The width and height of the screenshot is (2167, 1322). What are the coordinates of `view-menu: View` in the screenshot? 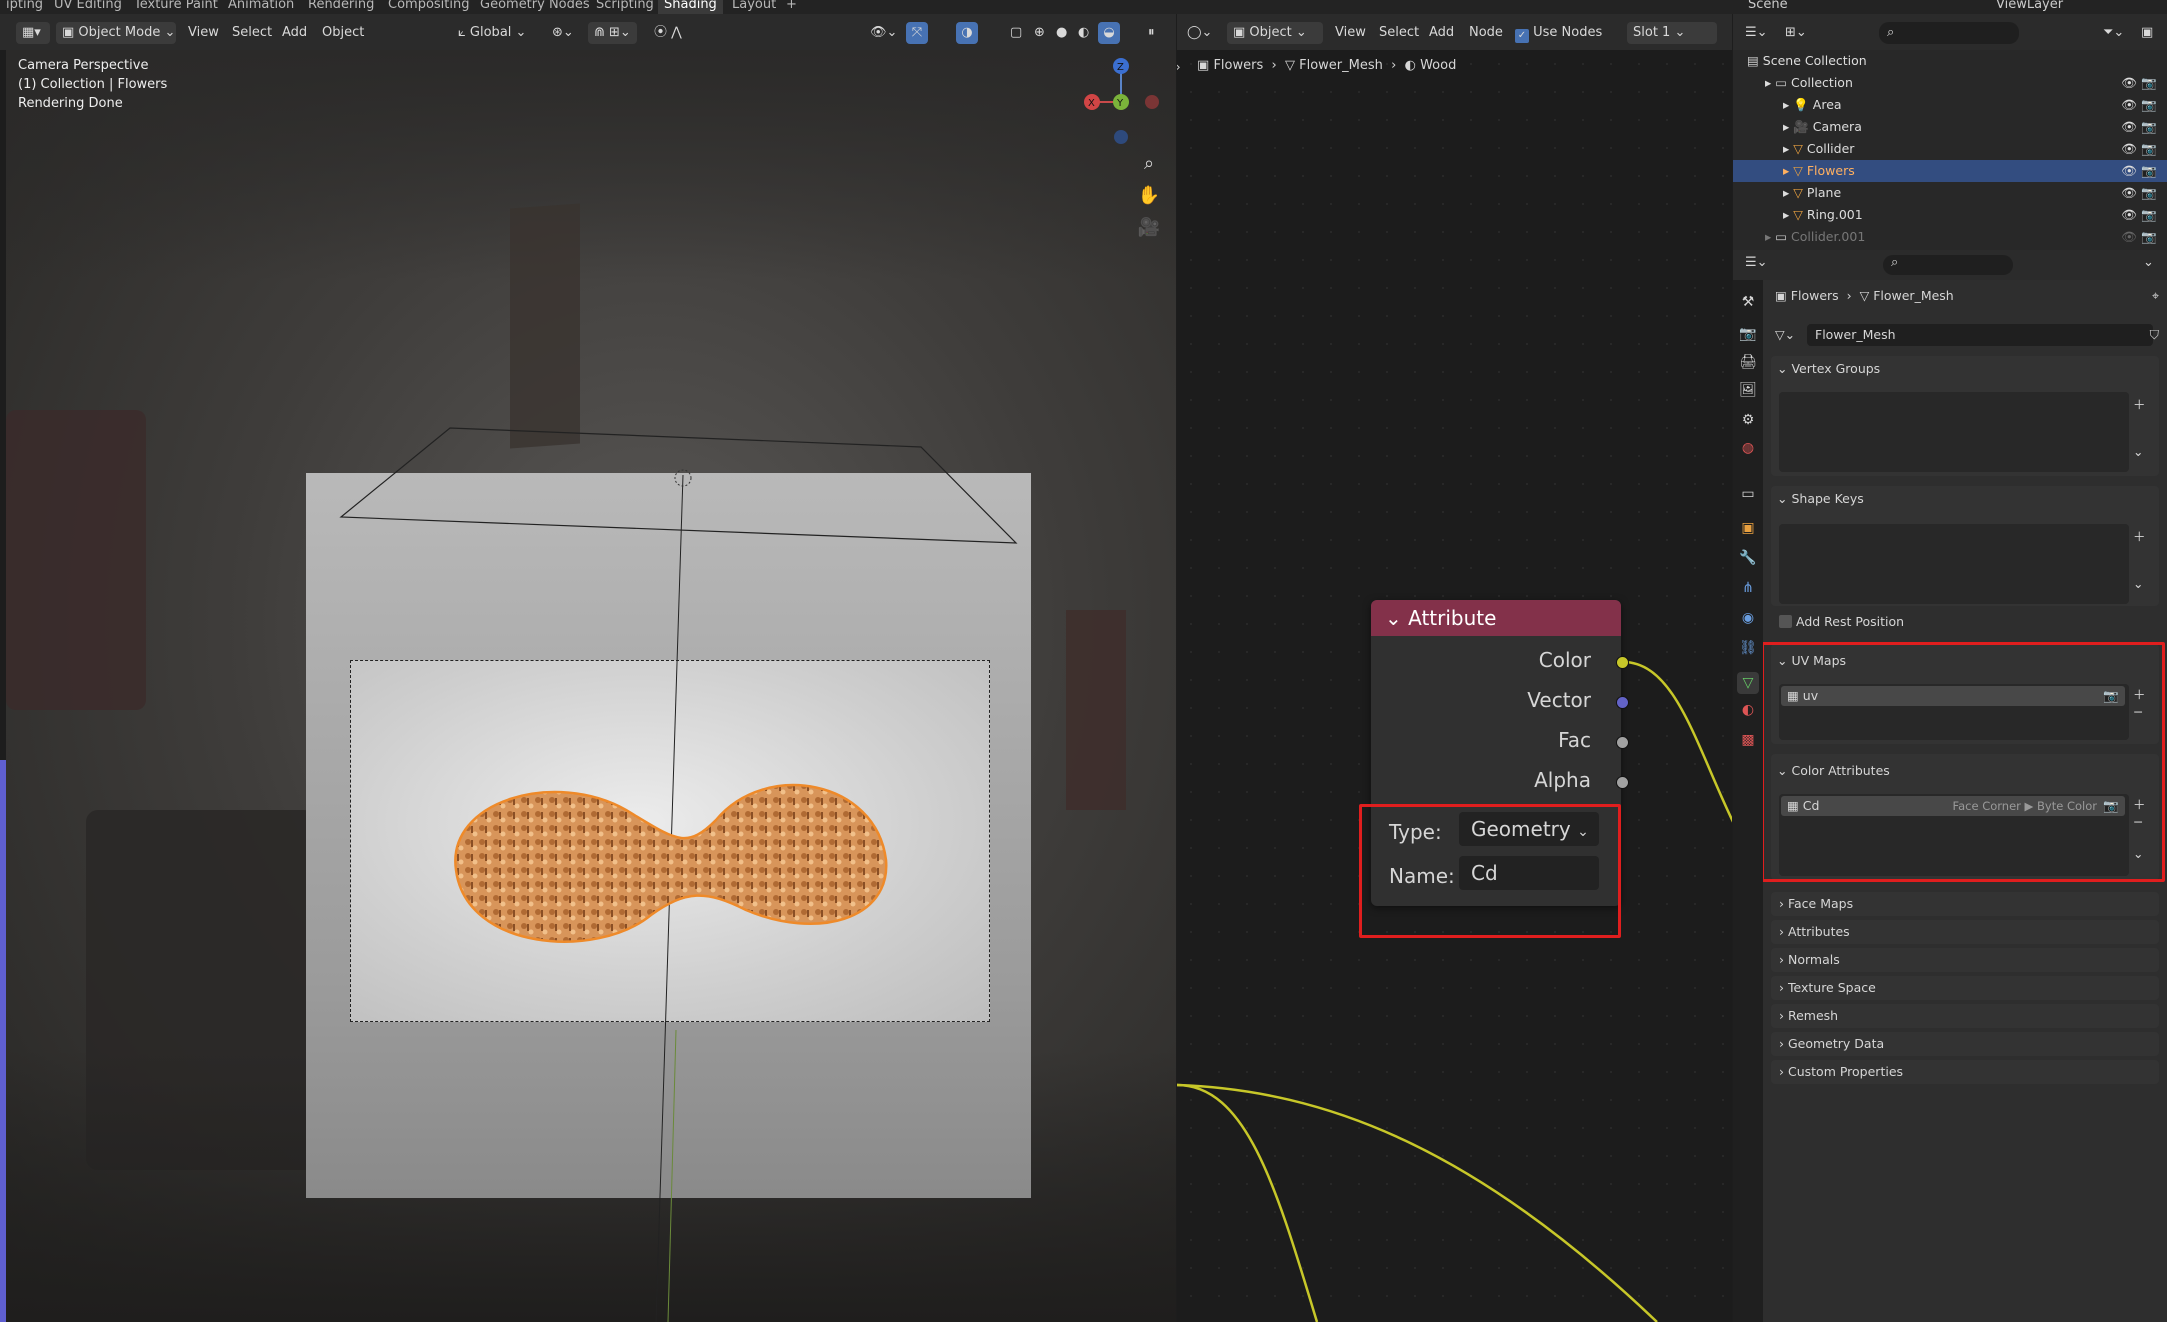 It's located at (203, 33).